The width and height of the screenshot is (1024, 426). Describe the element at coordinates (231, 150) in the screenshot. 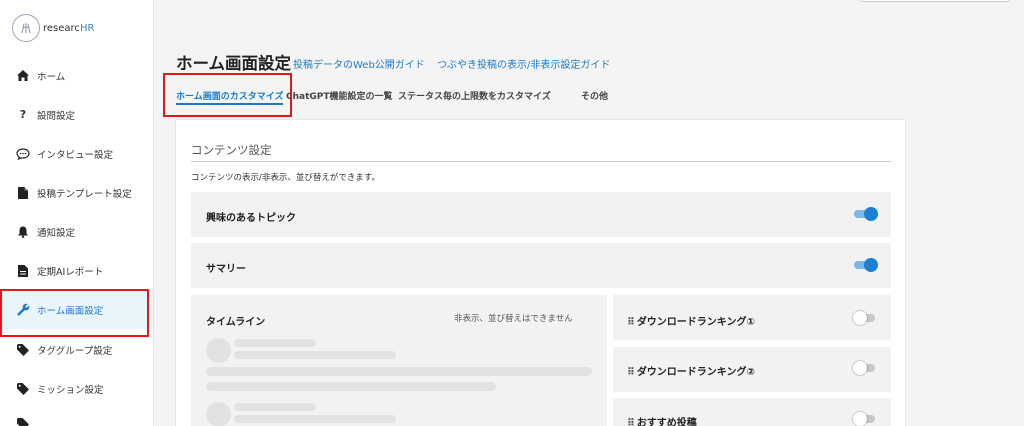

I see `section-title: コンテンツ設定` at that location.